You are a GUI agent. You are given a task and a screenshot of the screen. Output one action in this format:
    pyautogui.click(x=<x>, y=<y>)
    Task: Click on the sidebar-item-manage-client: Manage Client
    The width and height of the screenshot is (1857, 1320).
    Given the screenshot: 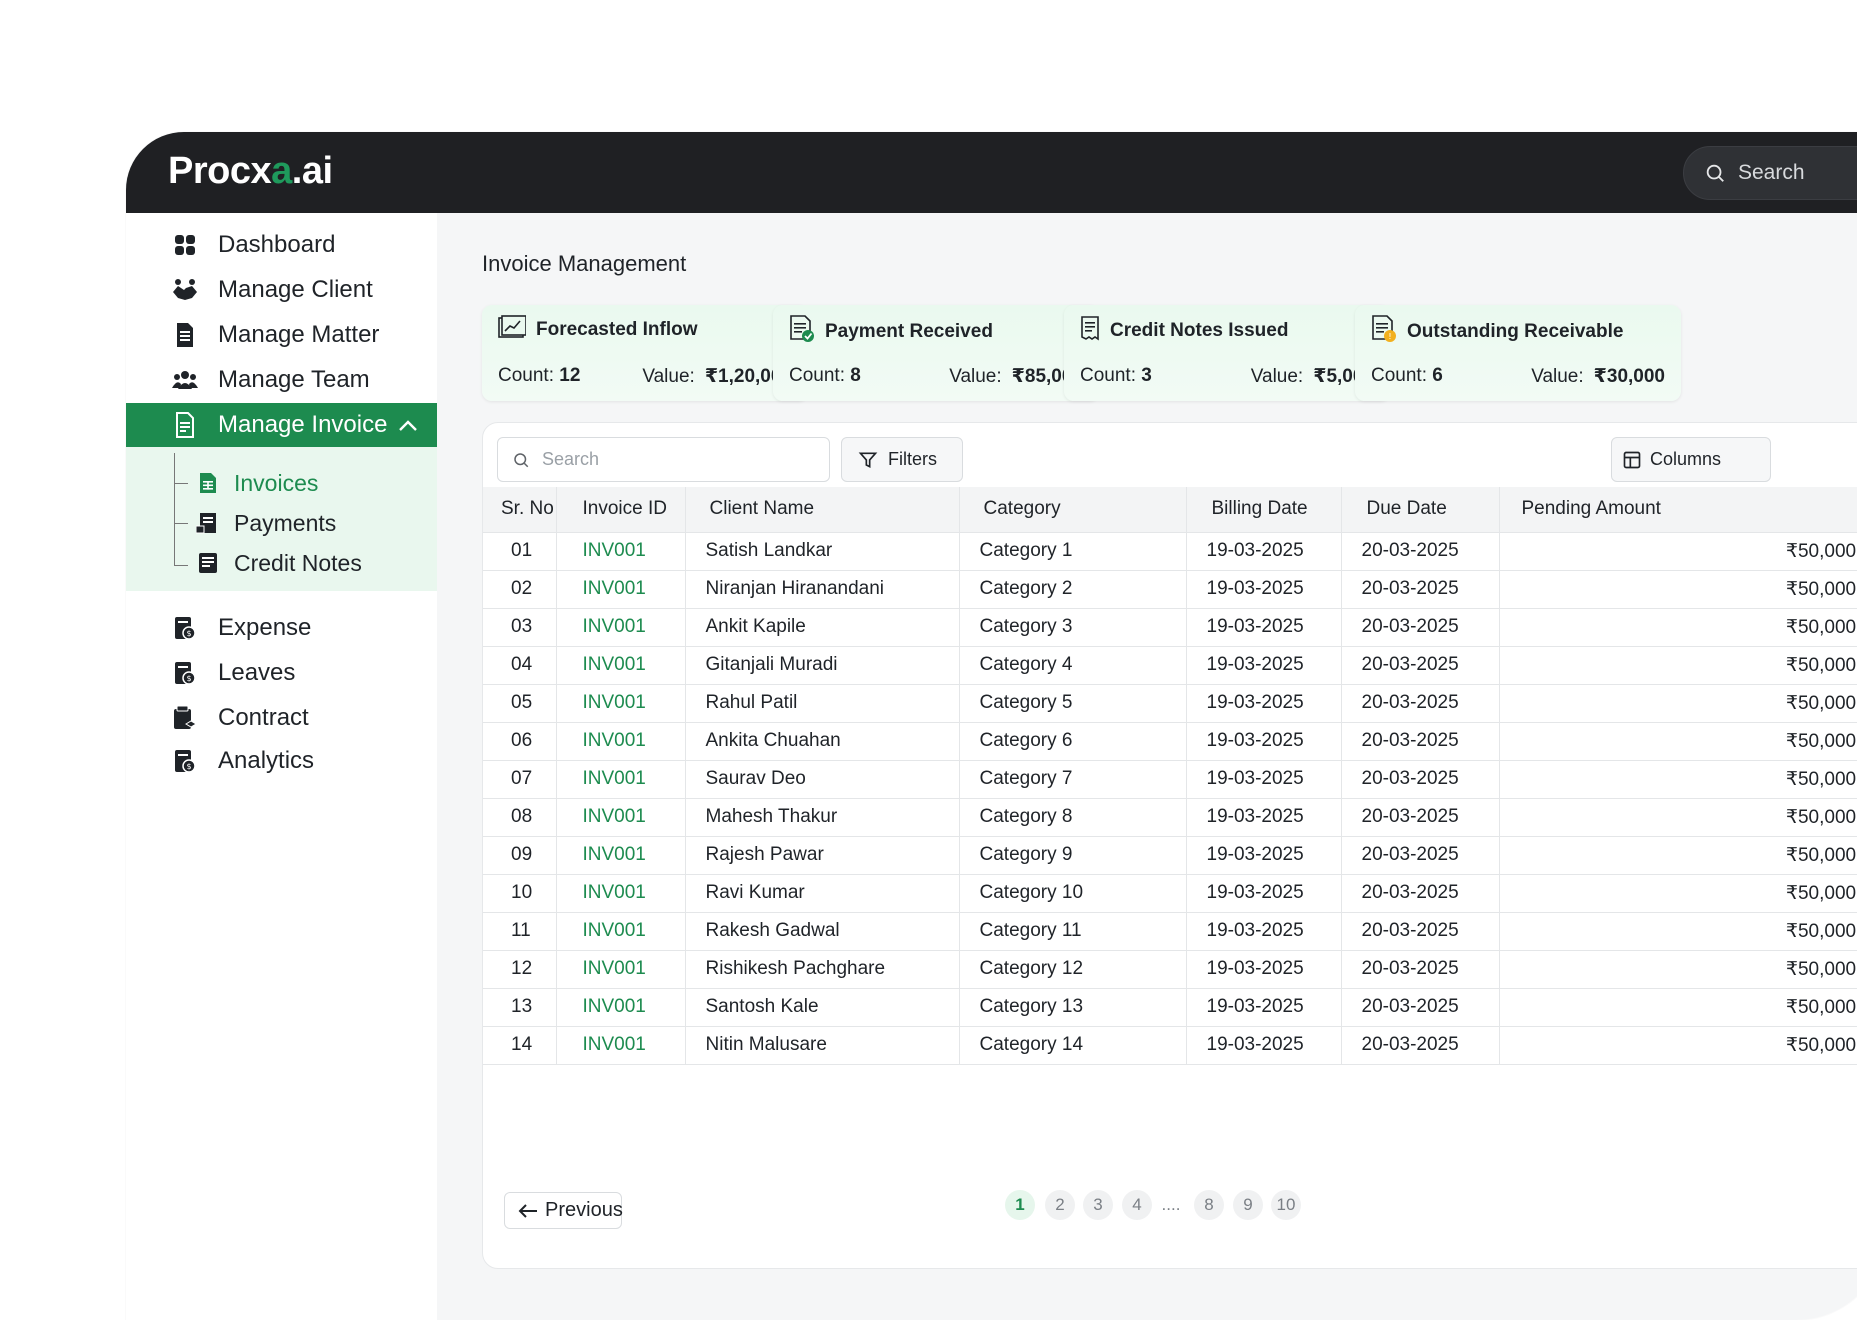 What is the action you would take?
    pyautogui.click(x=281, y=290)
    